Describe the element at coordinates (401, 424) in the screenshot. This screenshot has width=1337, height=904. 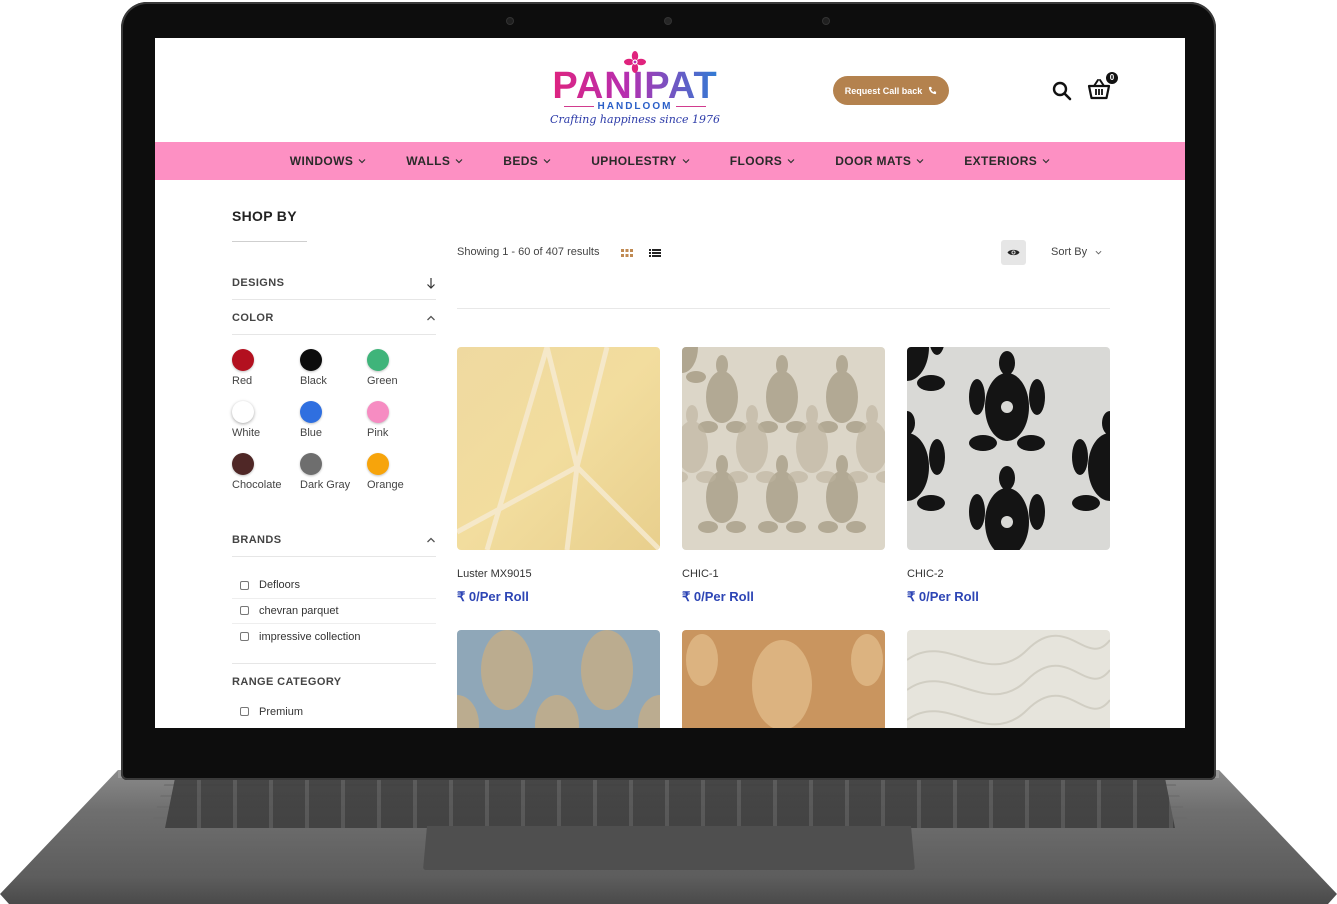
I see `color-swatch-pink: Pink` at that location.